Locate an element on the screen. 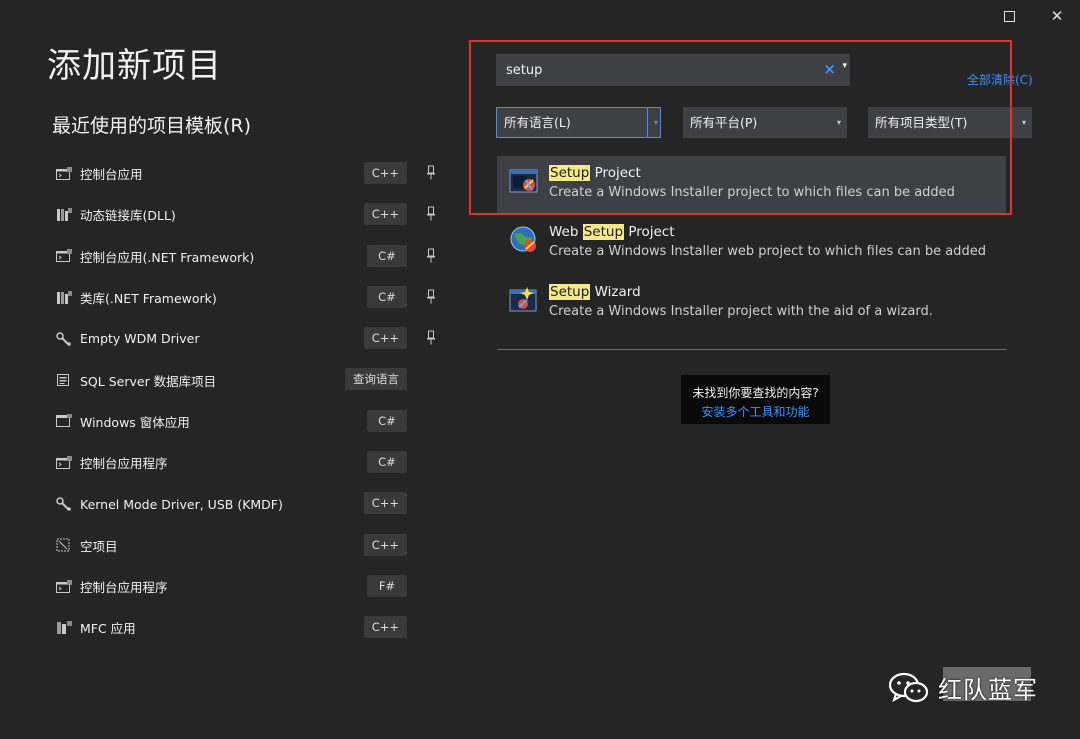  maximize-icon is located at coordinates (1009, 16).